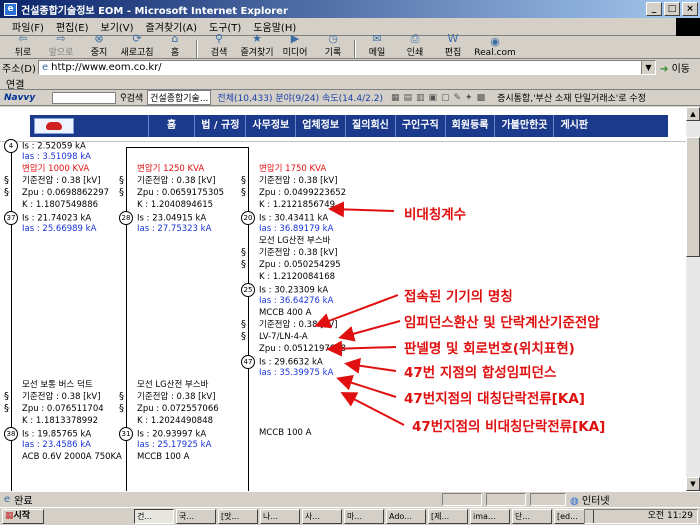 The image size is (700, 525). What do you see at coordinates (675, 67) in the screenshot?
I see `go-button: ➔ 이동` at bounding box center [675, 67].